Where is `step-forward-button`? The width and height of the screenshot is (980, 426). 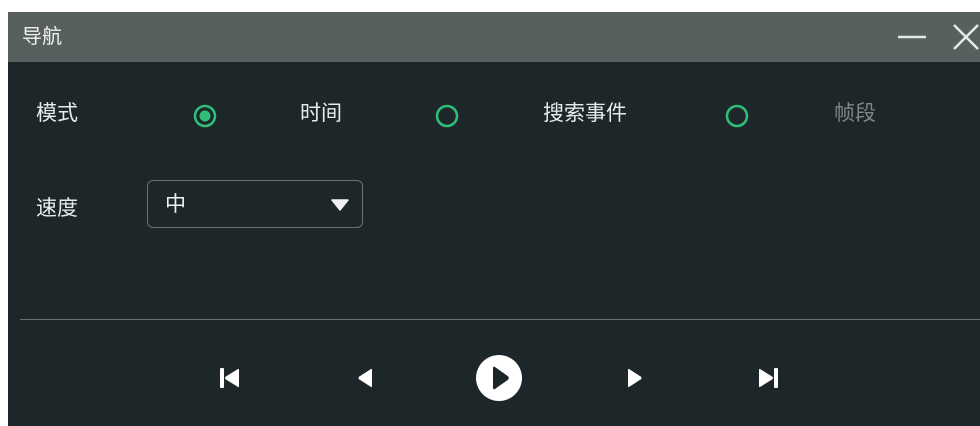 step-forward-button is located at coordinates (635, 378).